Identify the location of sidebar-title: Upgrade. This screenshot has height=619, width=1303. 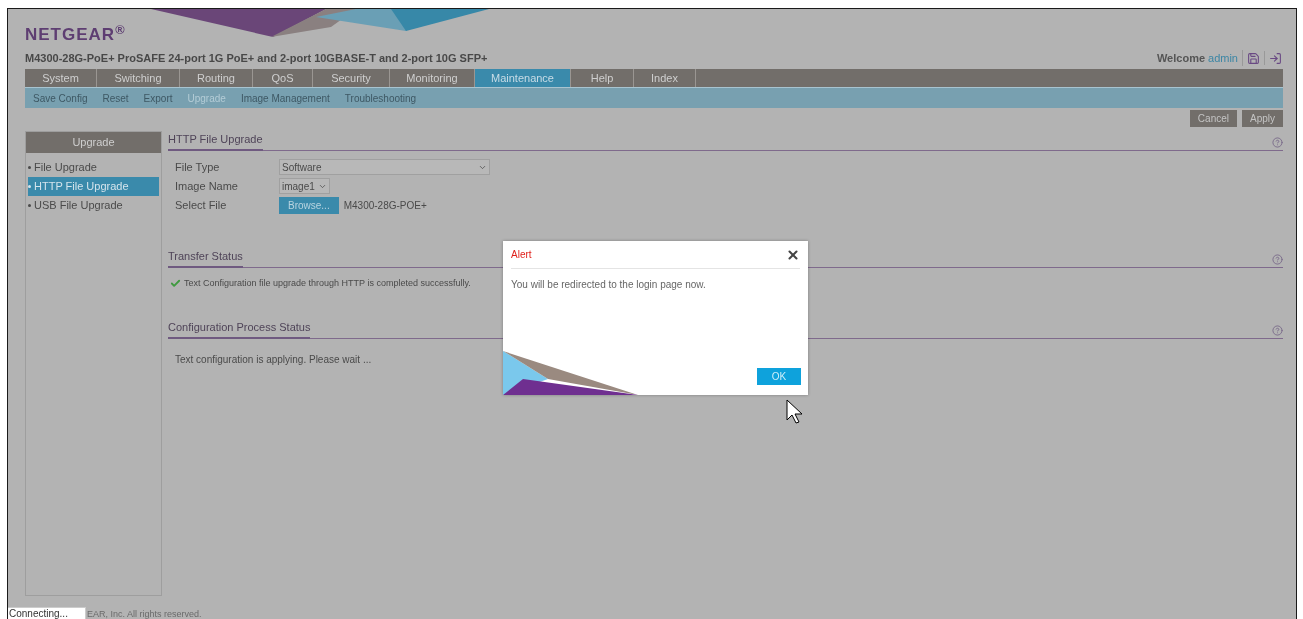
(93, 142).